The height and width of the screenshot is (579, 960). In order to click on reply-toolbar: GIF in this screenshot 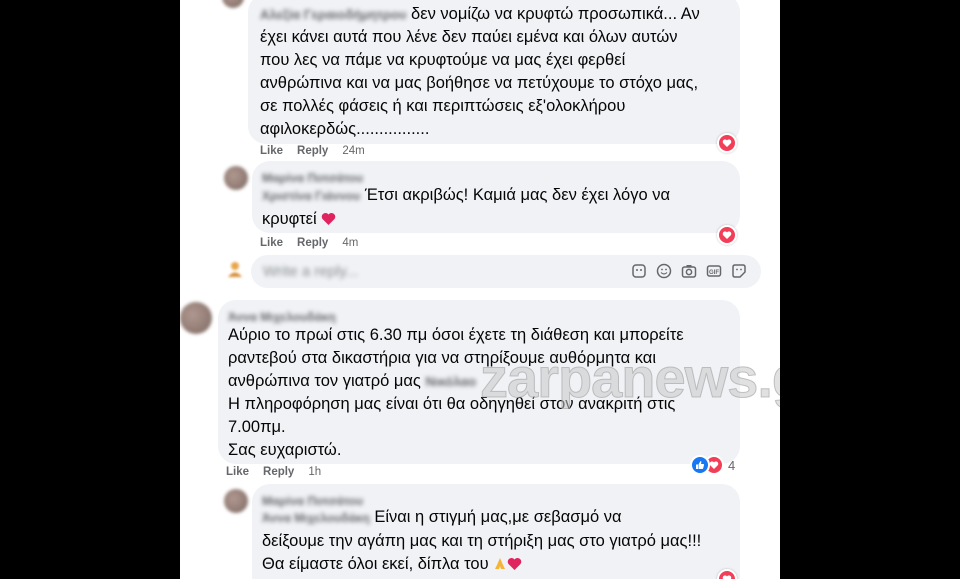, I will do `click(689, 271)`.